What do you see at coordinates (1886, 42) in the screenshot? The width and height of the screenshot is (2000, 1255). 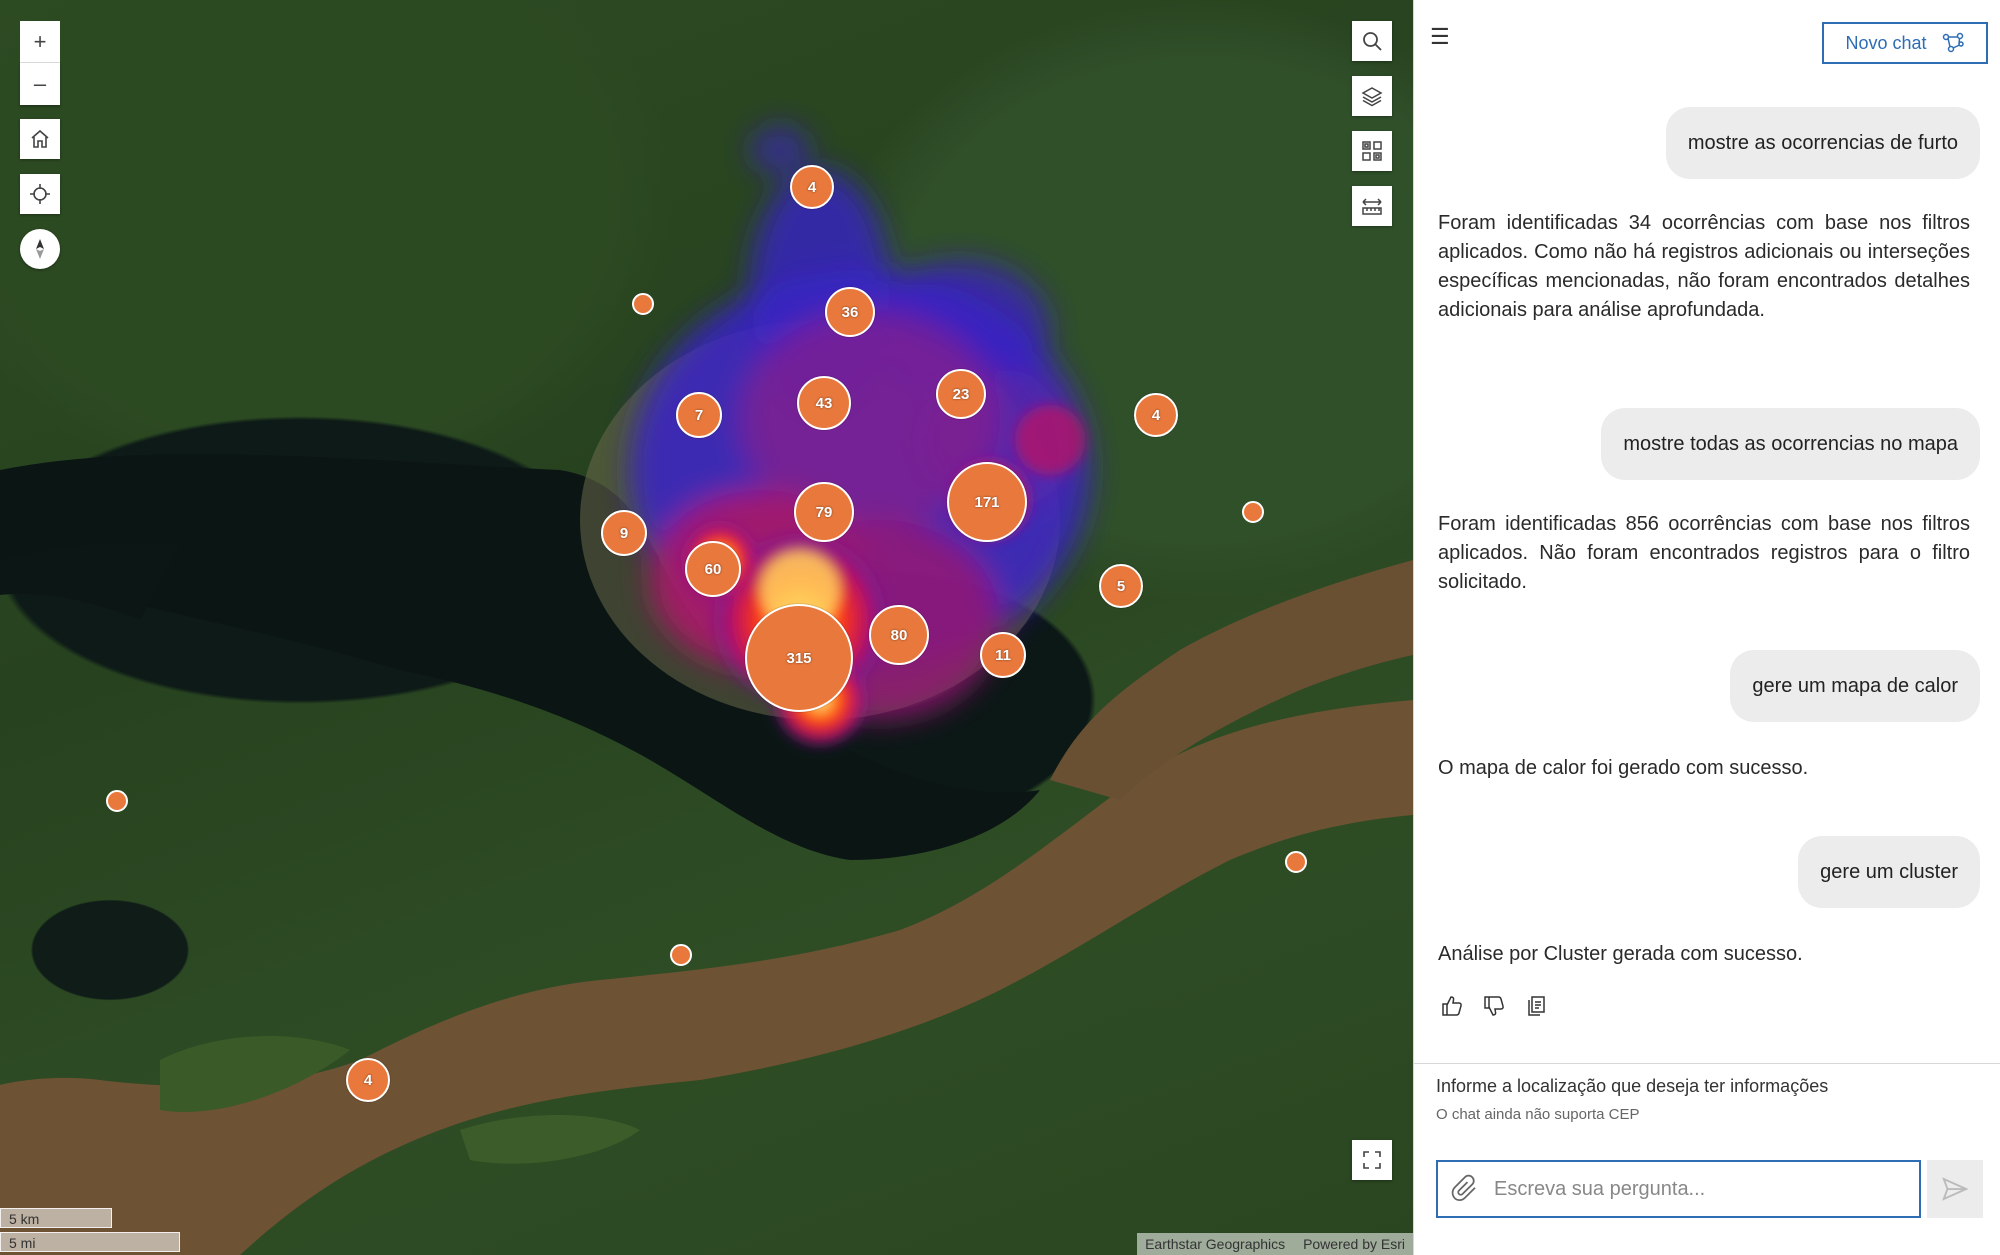 I see `new-chat-label: Novo chat` at bounding box center [1886, 42].